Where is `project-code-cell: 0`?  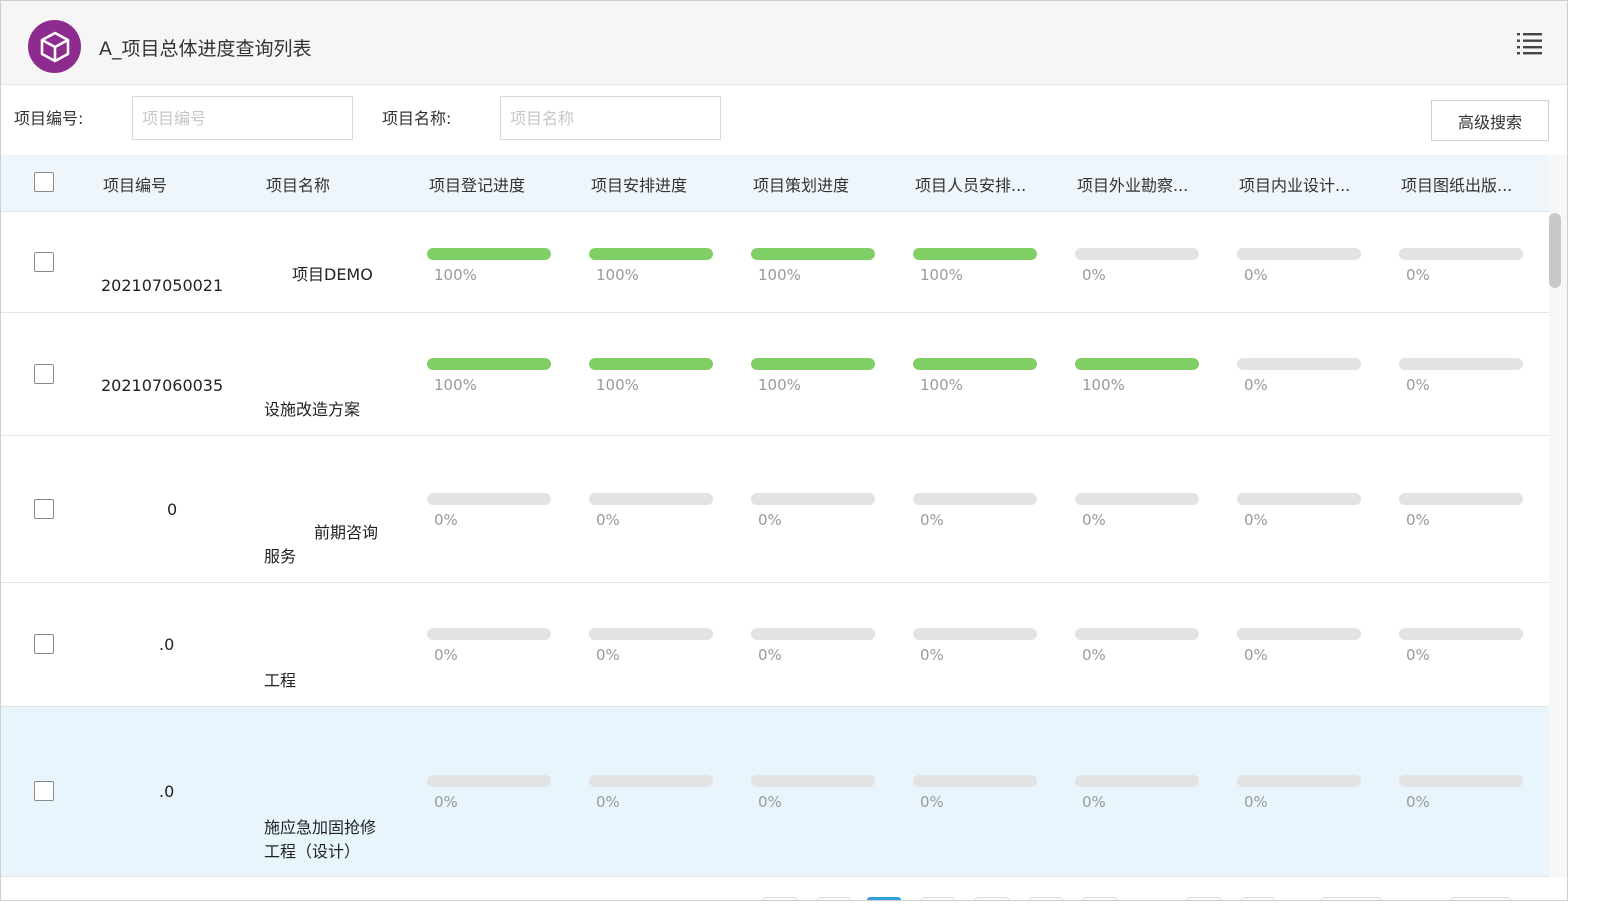 project-code-cell: 0 is located at coordinates (172, 509).